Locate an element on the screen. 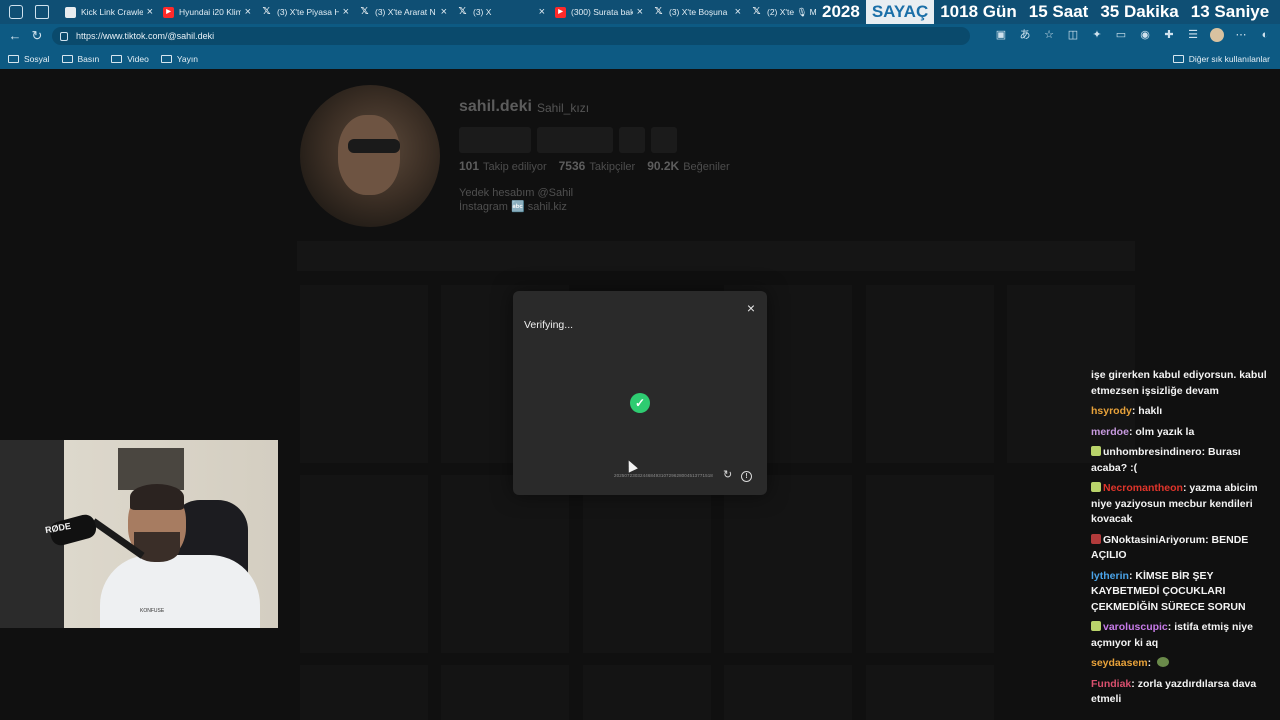  stat-value: 7536 is located at coordinates (572, 166).